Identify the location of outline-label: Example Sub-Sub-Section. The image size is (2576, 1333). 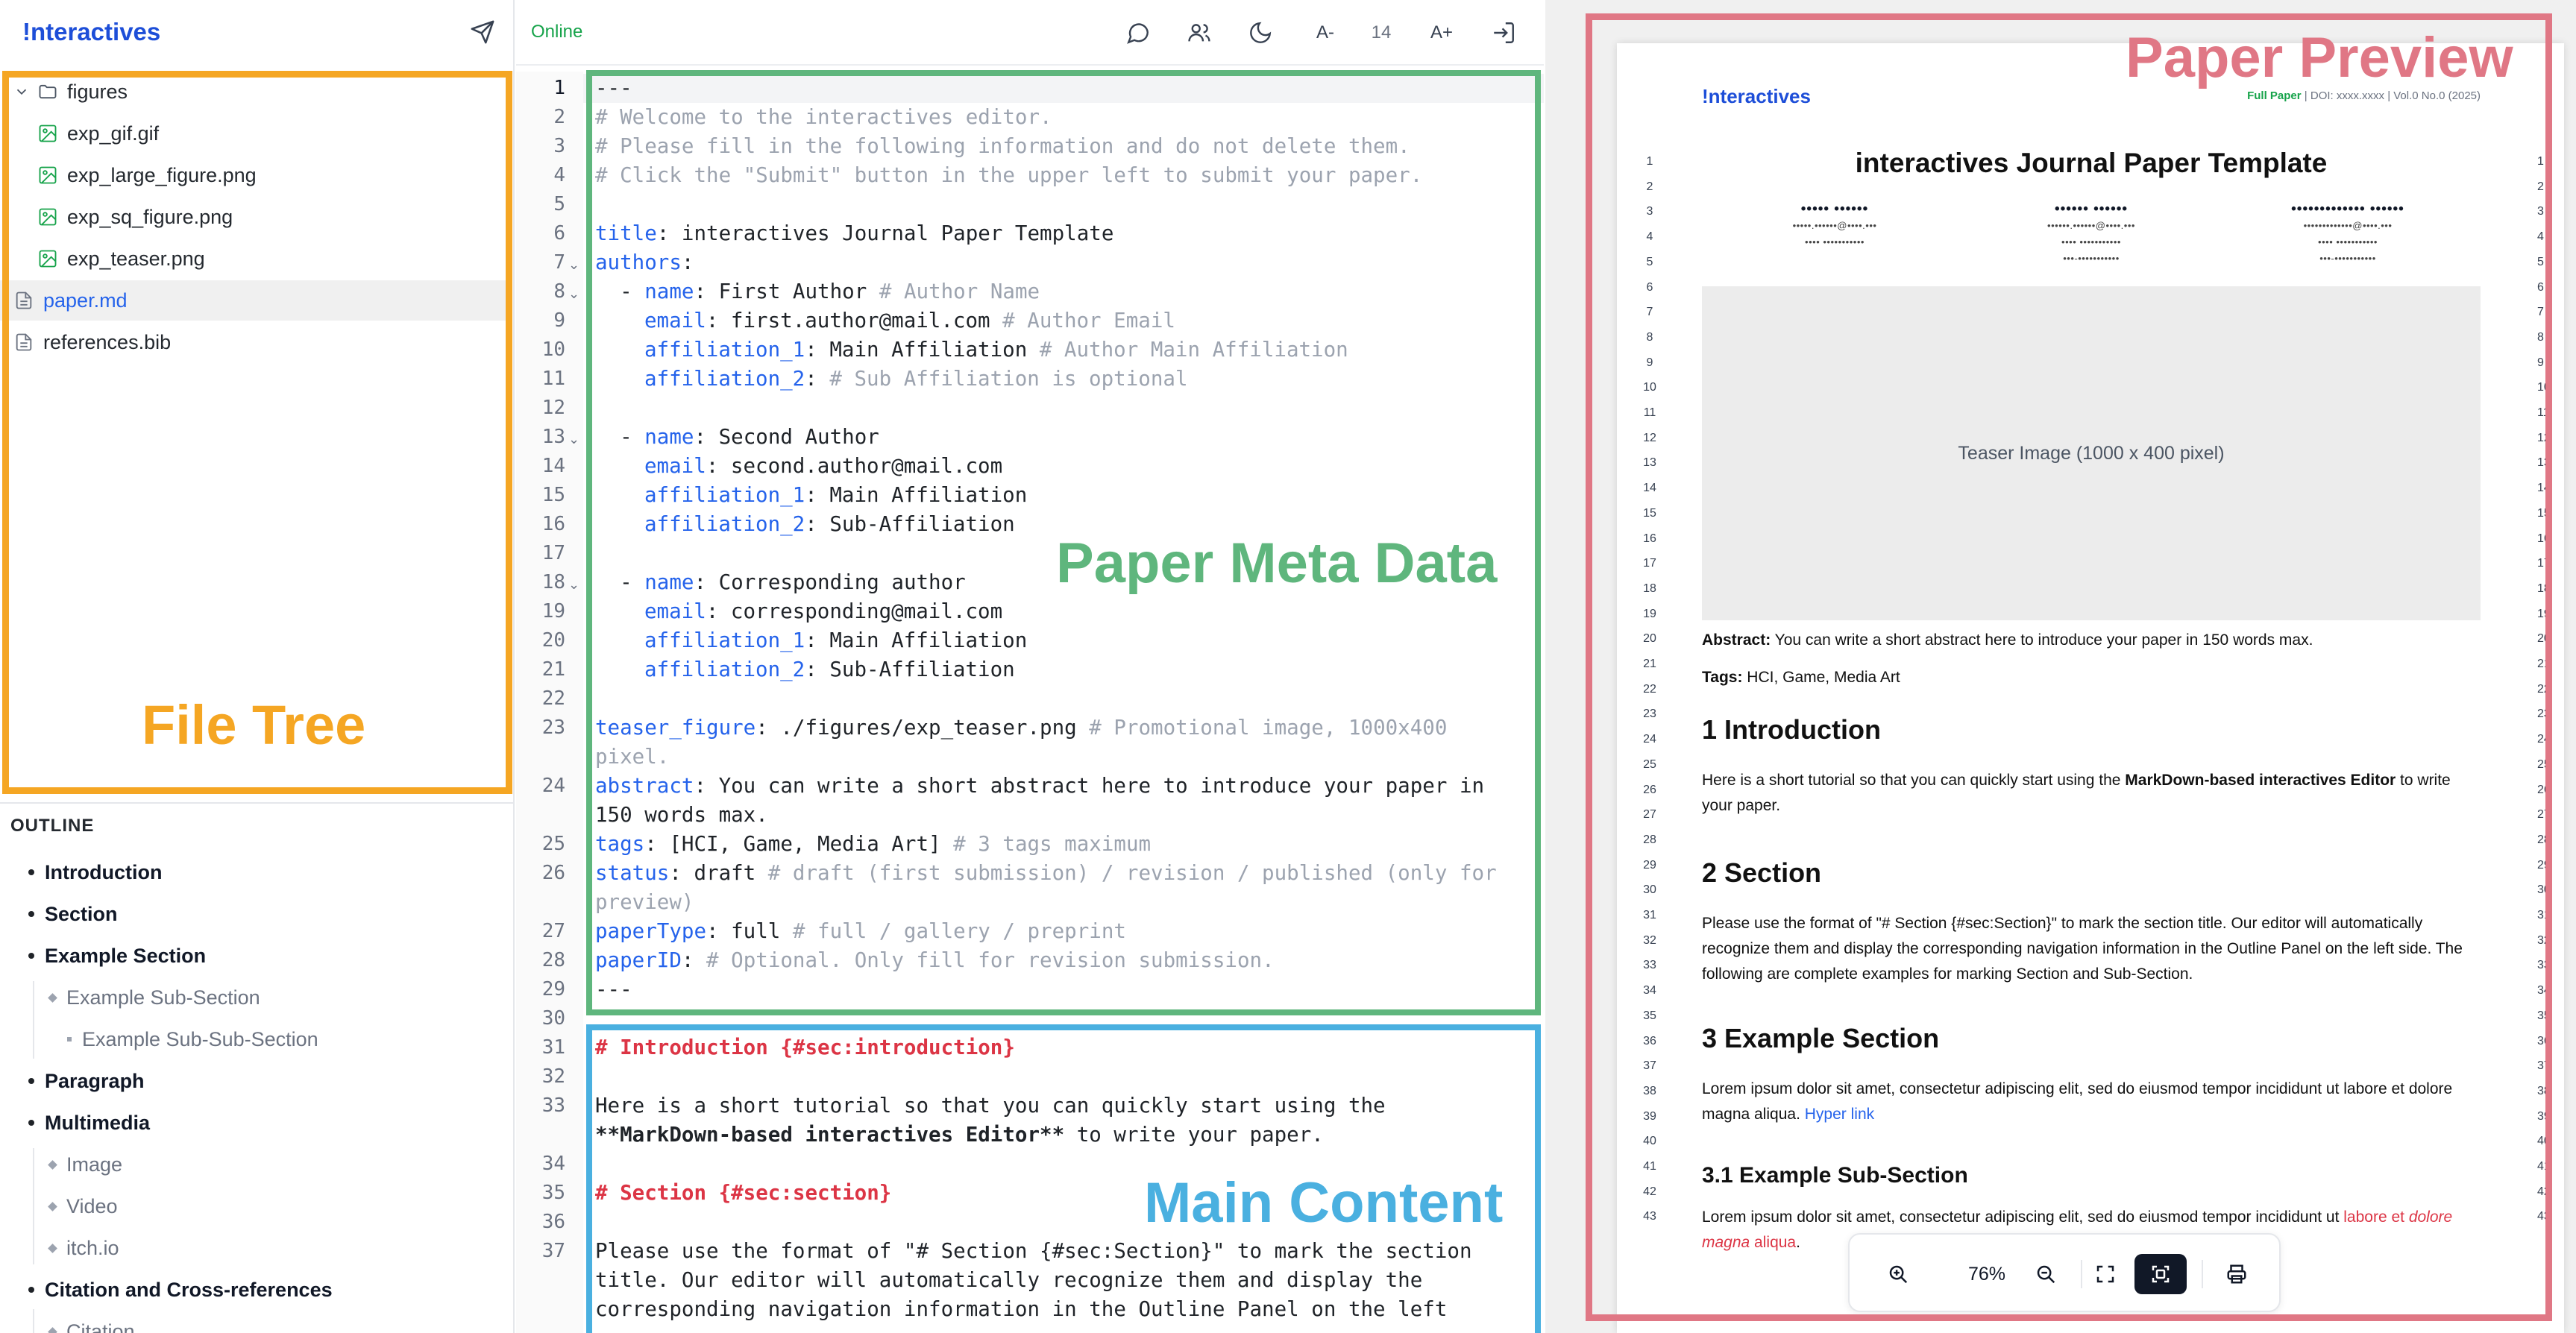
(200, 1038).